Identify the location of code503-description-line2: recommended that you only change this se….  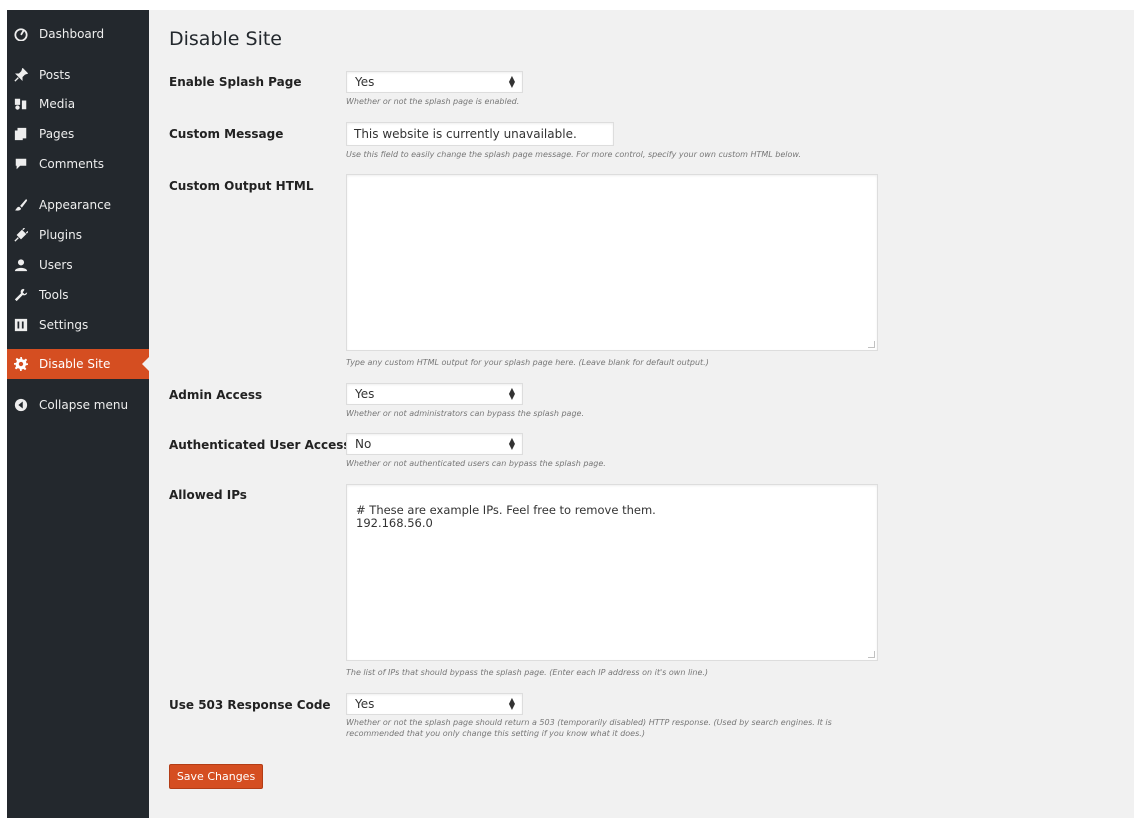
(495, 733).